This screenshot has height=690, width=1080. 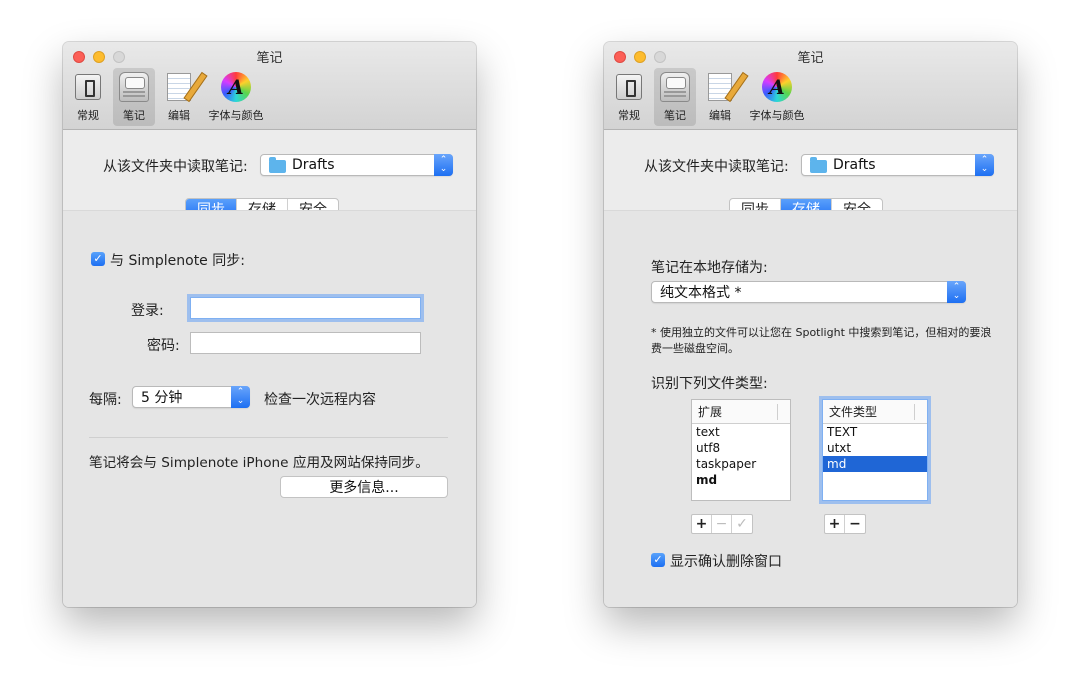 What do you see at coordinates (98, 259) in the screenshot?
I see `sync-checkbox: ✓` at bounding box center [98, 259].